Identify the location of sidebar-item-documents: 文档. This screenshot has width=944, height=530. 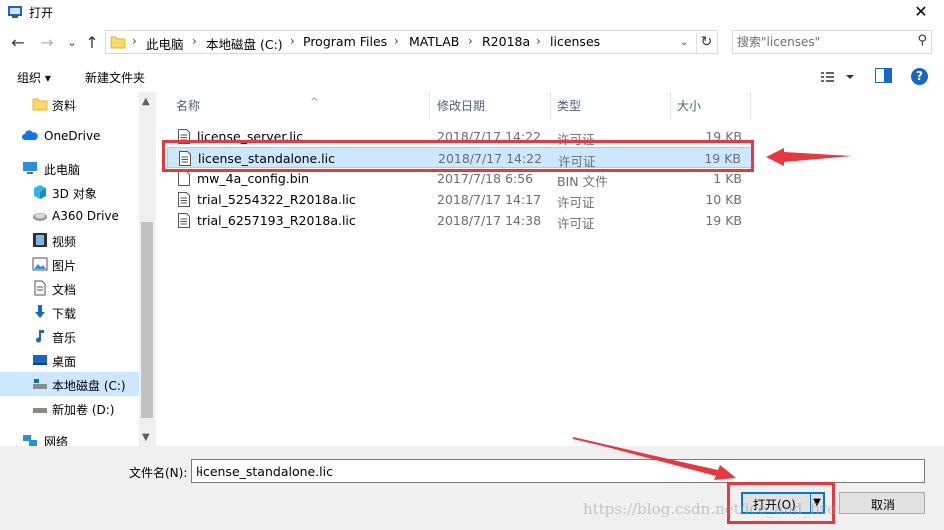
(70, 288).